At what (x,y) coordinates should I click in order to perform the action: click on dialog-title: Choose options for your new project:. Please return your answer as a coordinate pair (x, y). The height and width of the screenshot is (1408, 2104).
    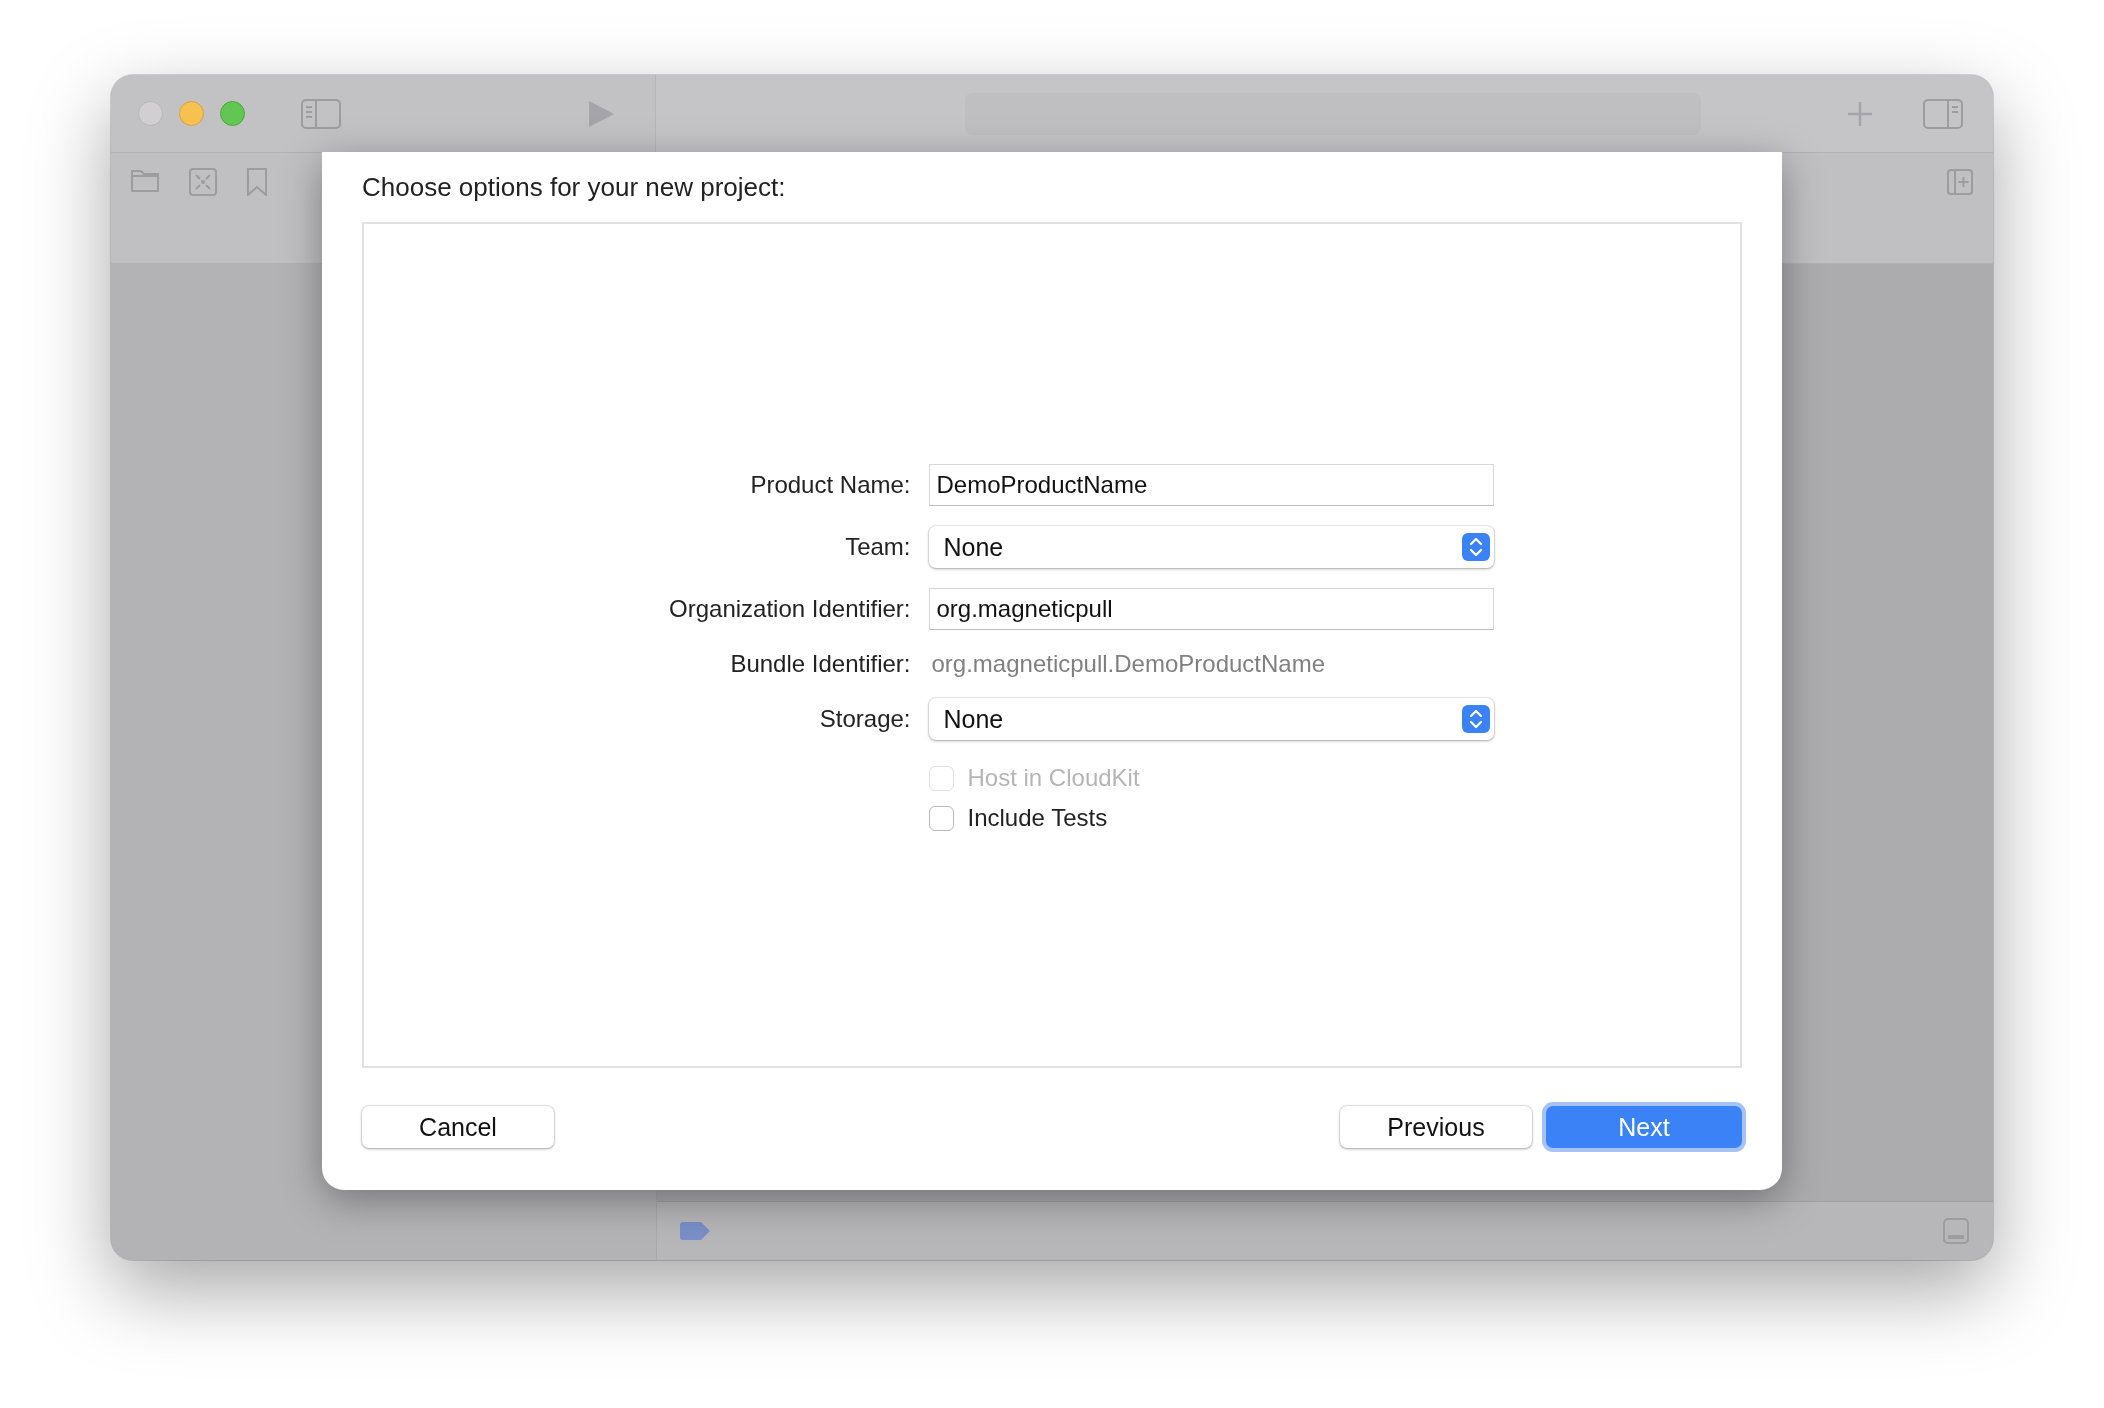
    Looking at the image, I should click on (574, 188).